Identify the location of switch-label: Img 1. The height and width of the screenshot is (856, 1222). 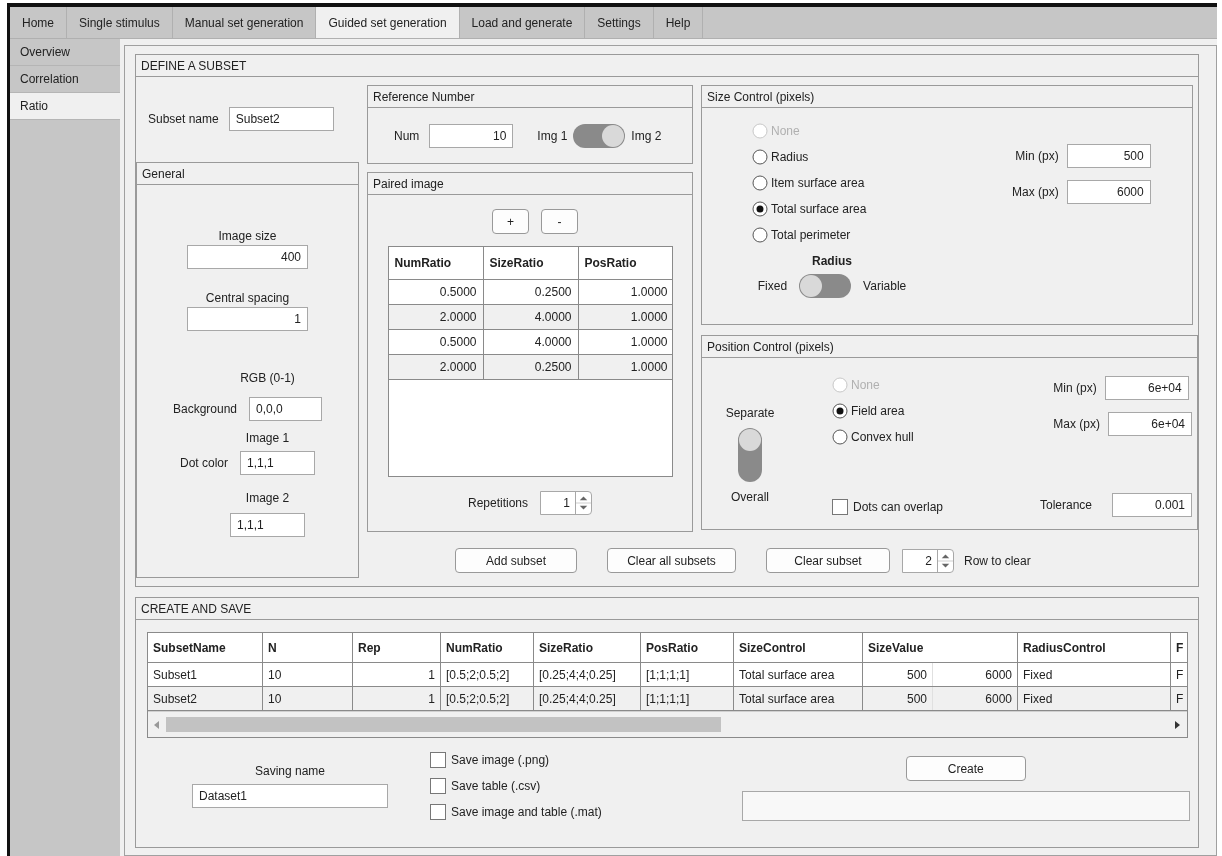
(552, 135).